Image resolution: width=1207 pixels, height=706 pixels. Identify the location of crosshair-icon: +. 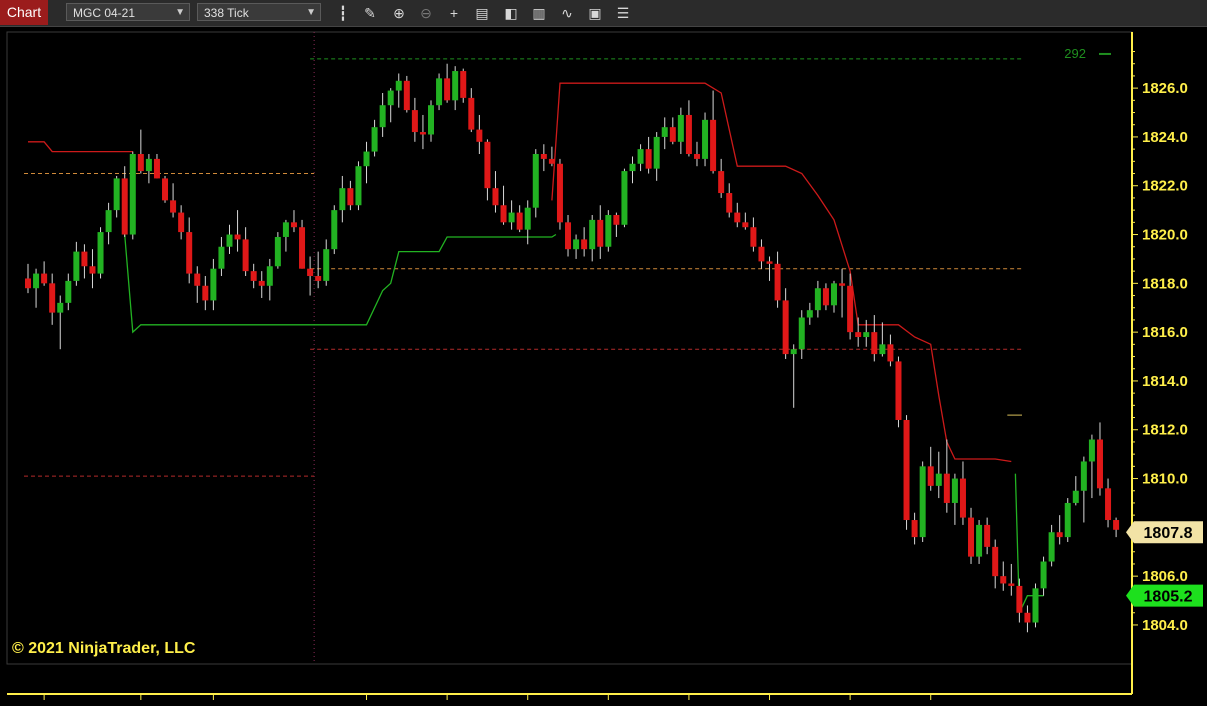
(454, 13).